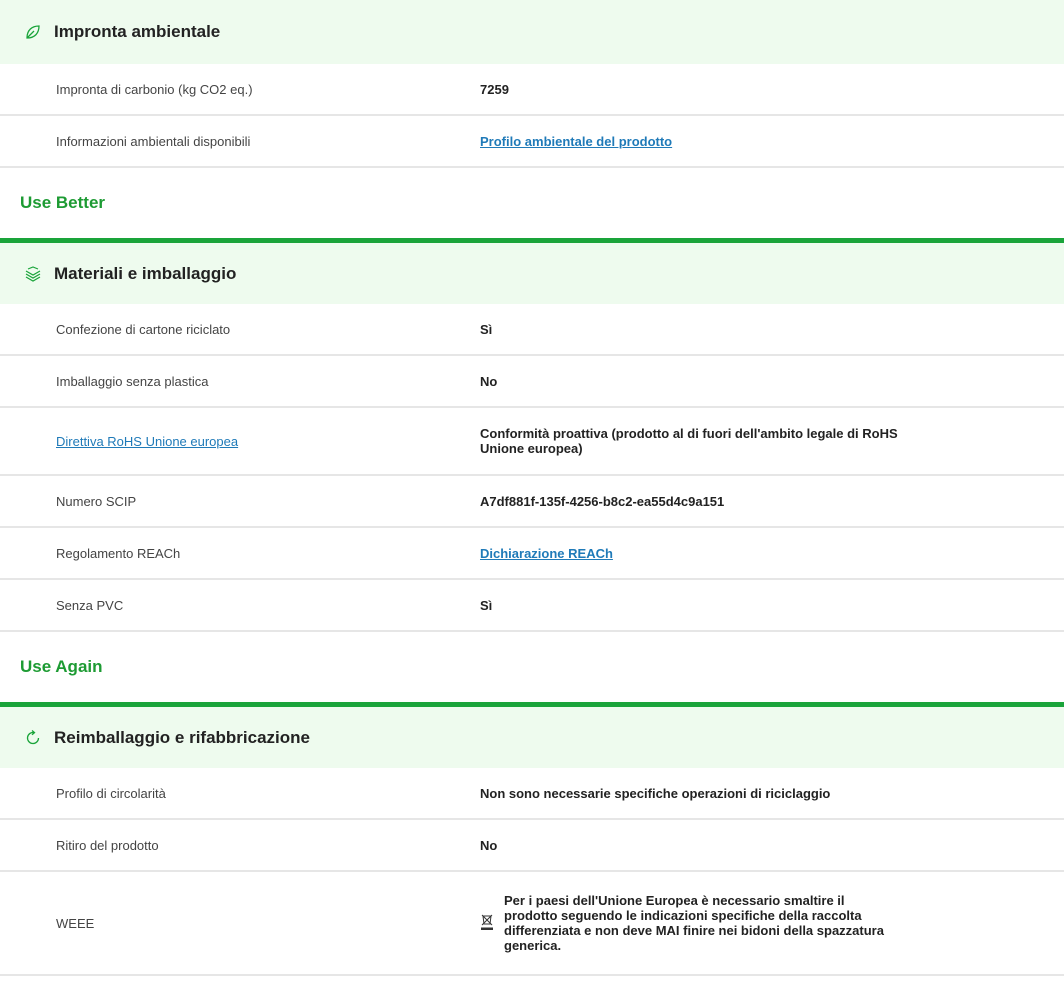 This screenshot has height=997, width=1064. Describe the element at coordinates (132, 381) in the screenshot. I see `row-label: Imballaggio senza plastica` at that location.